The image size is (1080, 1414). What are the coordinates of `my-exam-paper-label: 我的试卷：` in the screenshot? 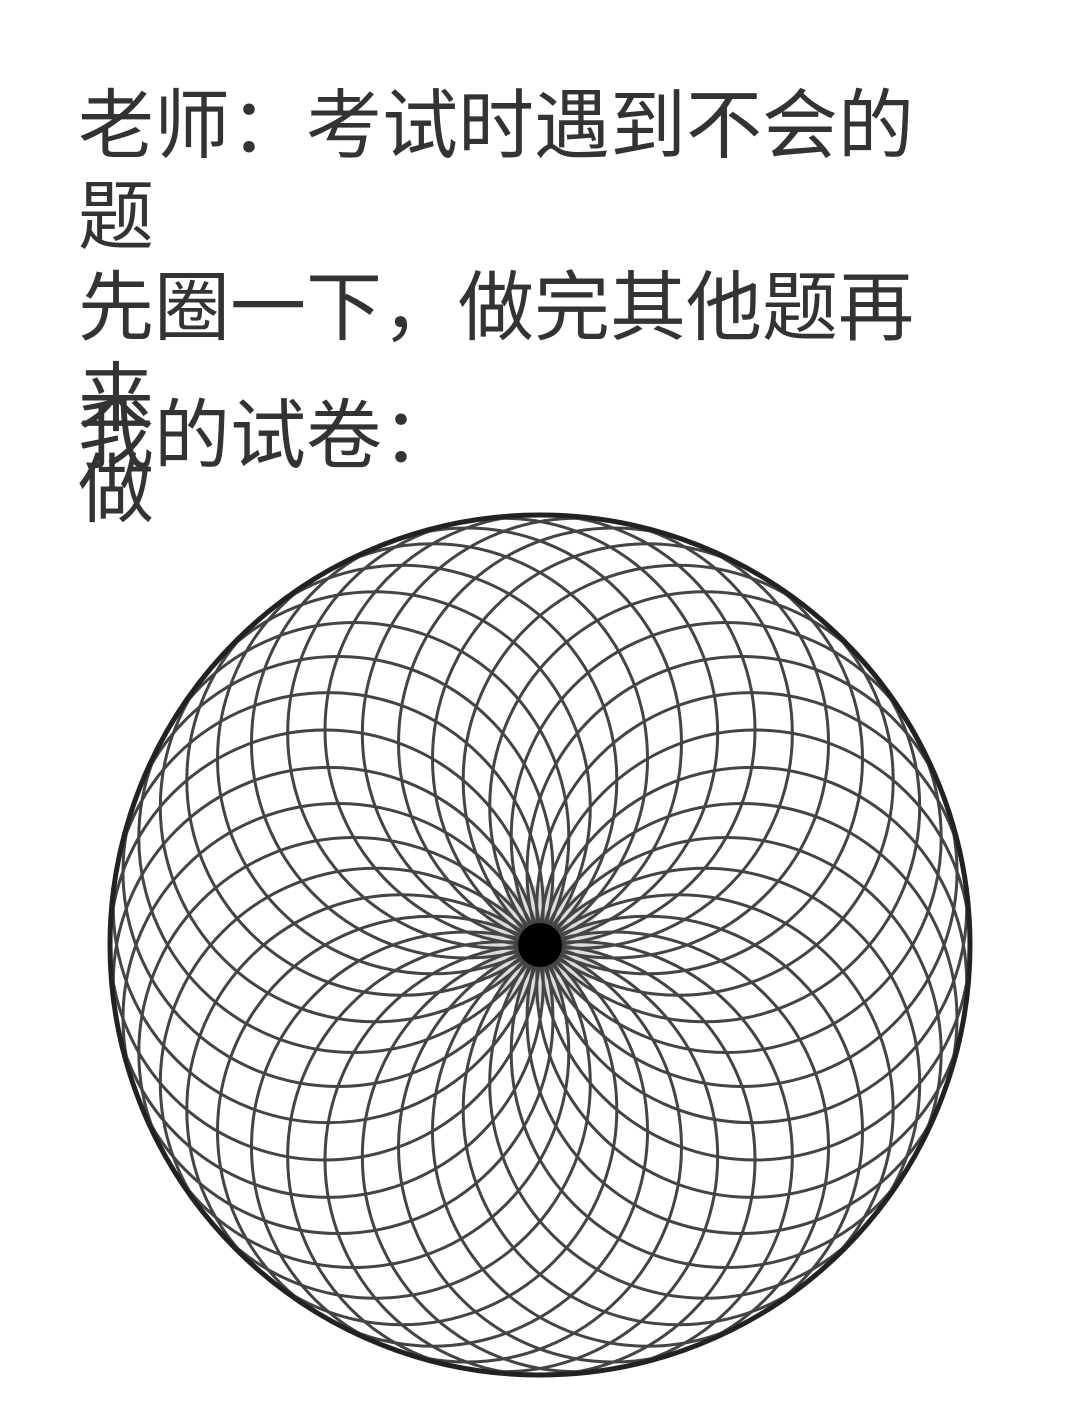 It's located at (268, 435).